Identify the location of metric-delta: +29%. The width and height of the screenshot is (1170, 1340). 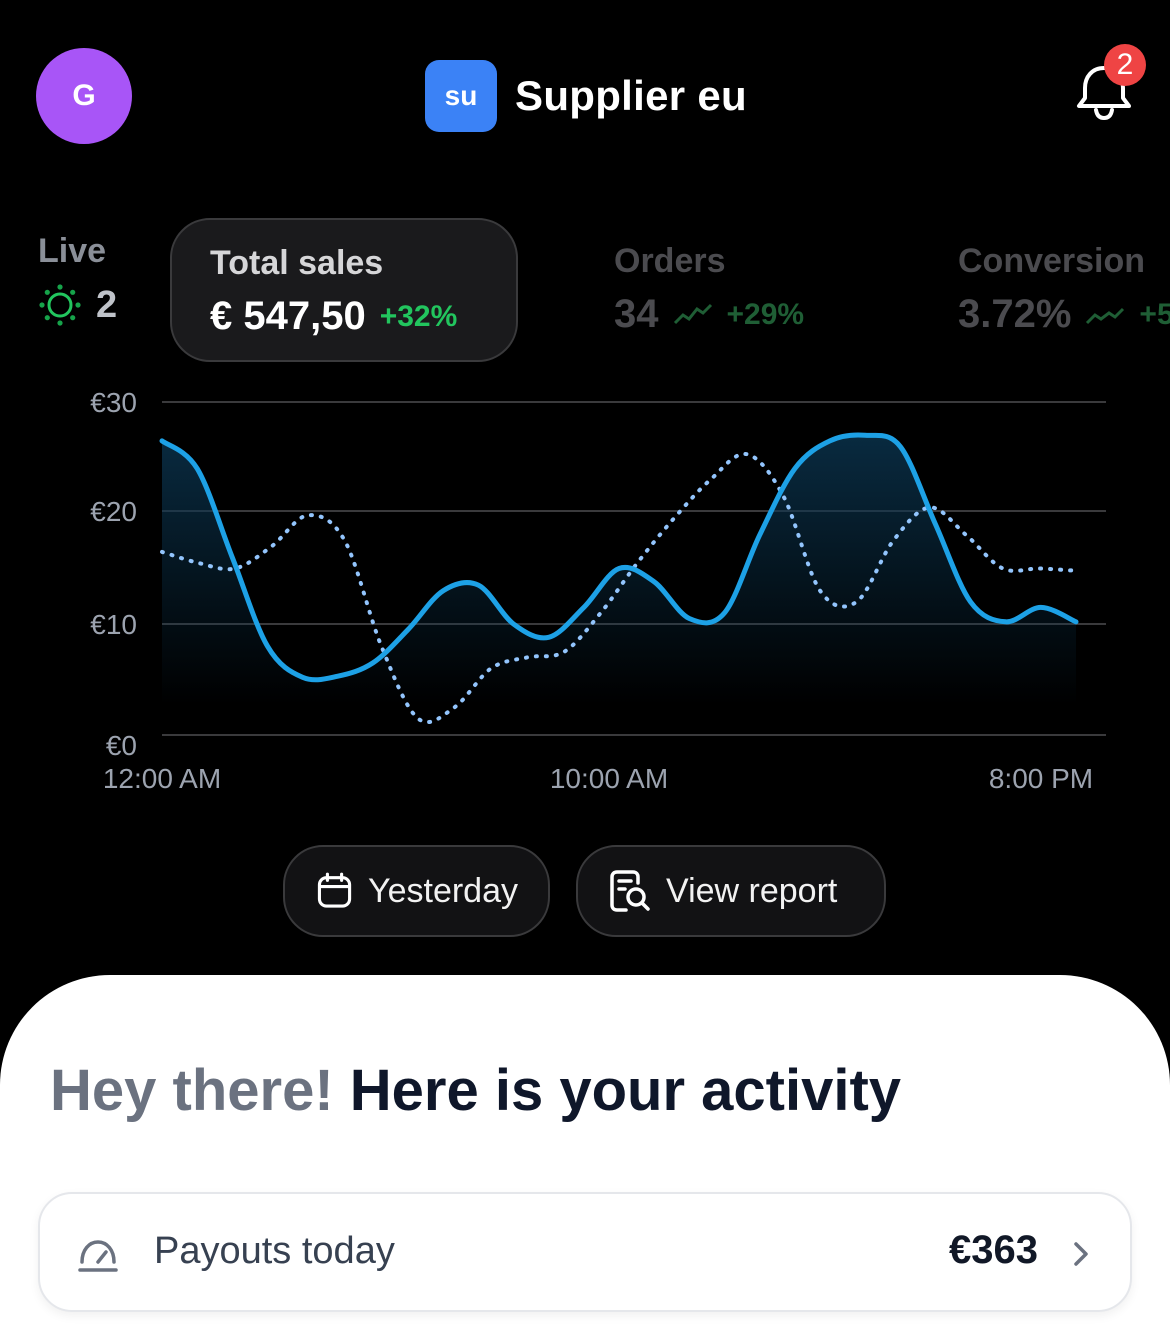
(765, 314).